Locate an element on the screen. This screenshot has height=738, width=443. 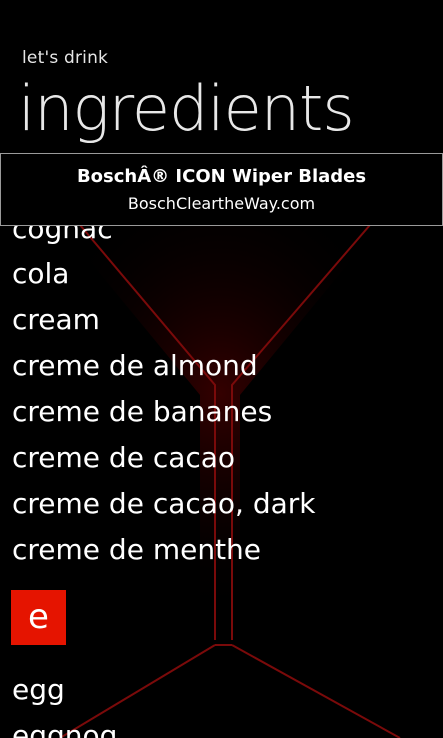
list-item: creme de cacao is located at coordinates (123, 458).